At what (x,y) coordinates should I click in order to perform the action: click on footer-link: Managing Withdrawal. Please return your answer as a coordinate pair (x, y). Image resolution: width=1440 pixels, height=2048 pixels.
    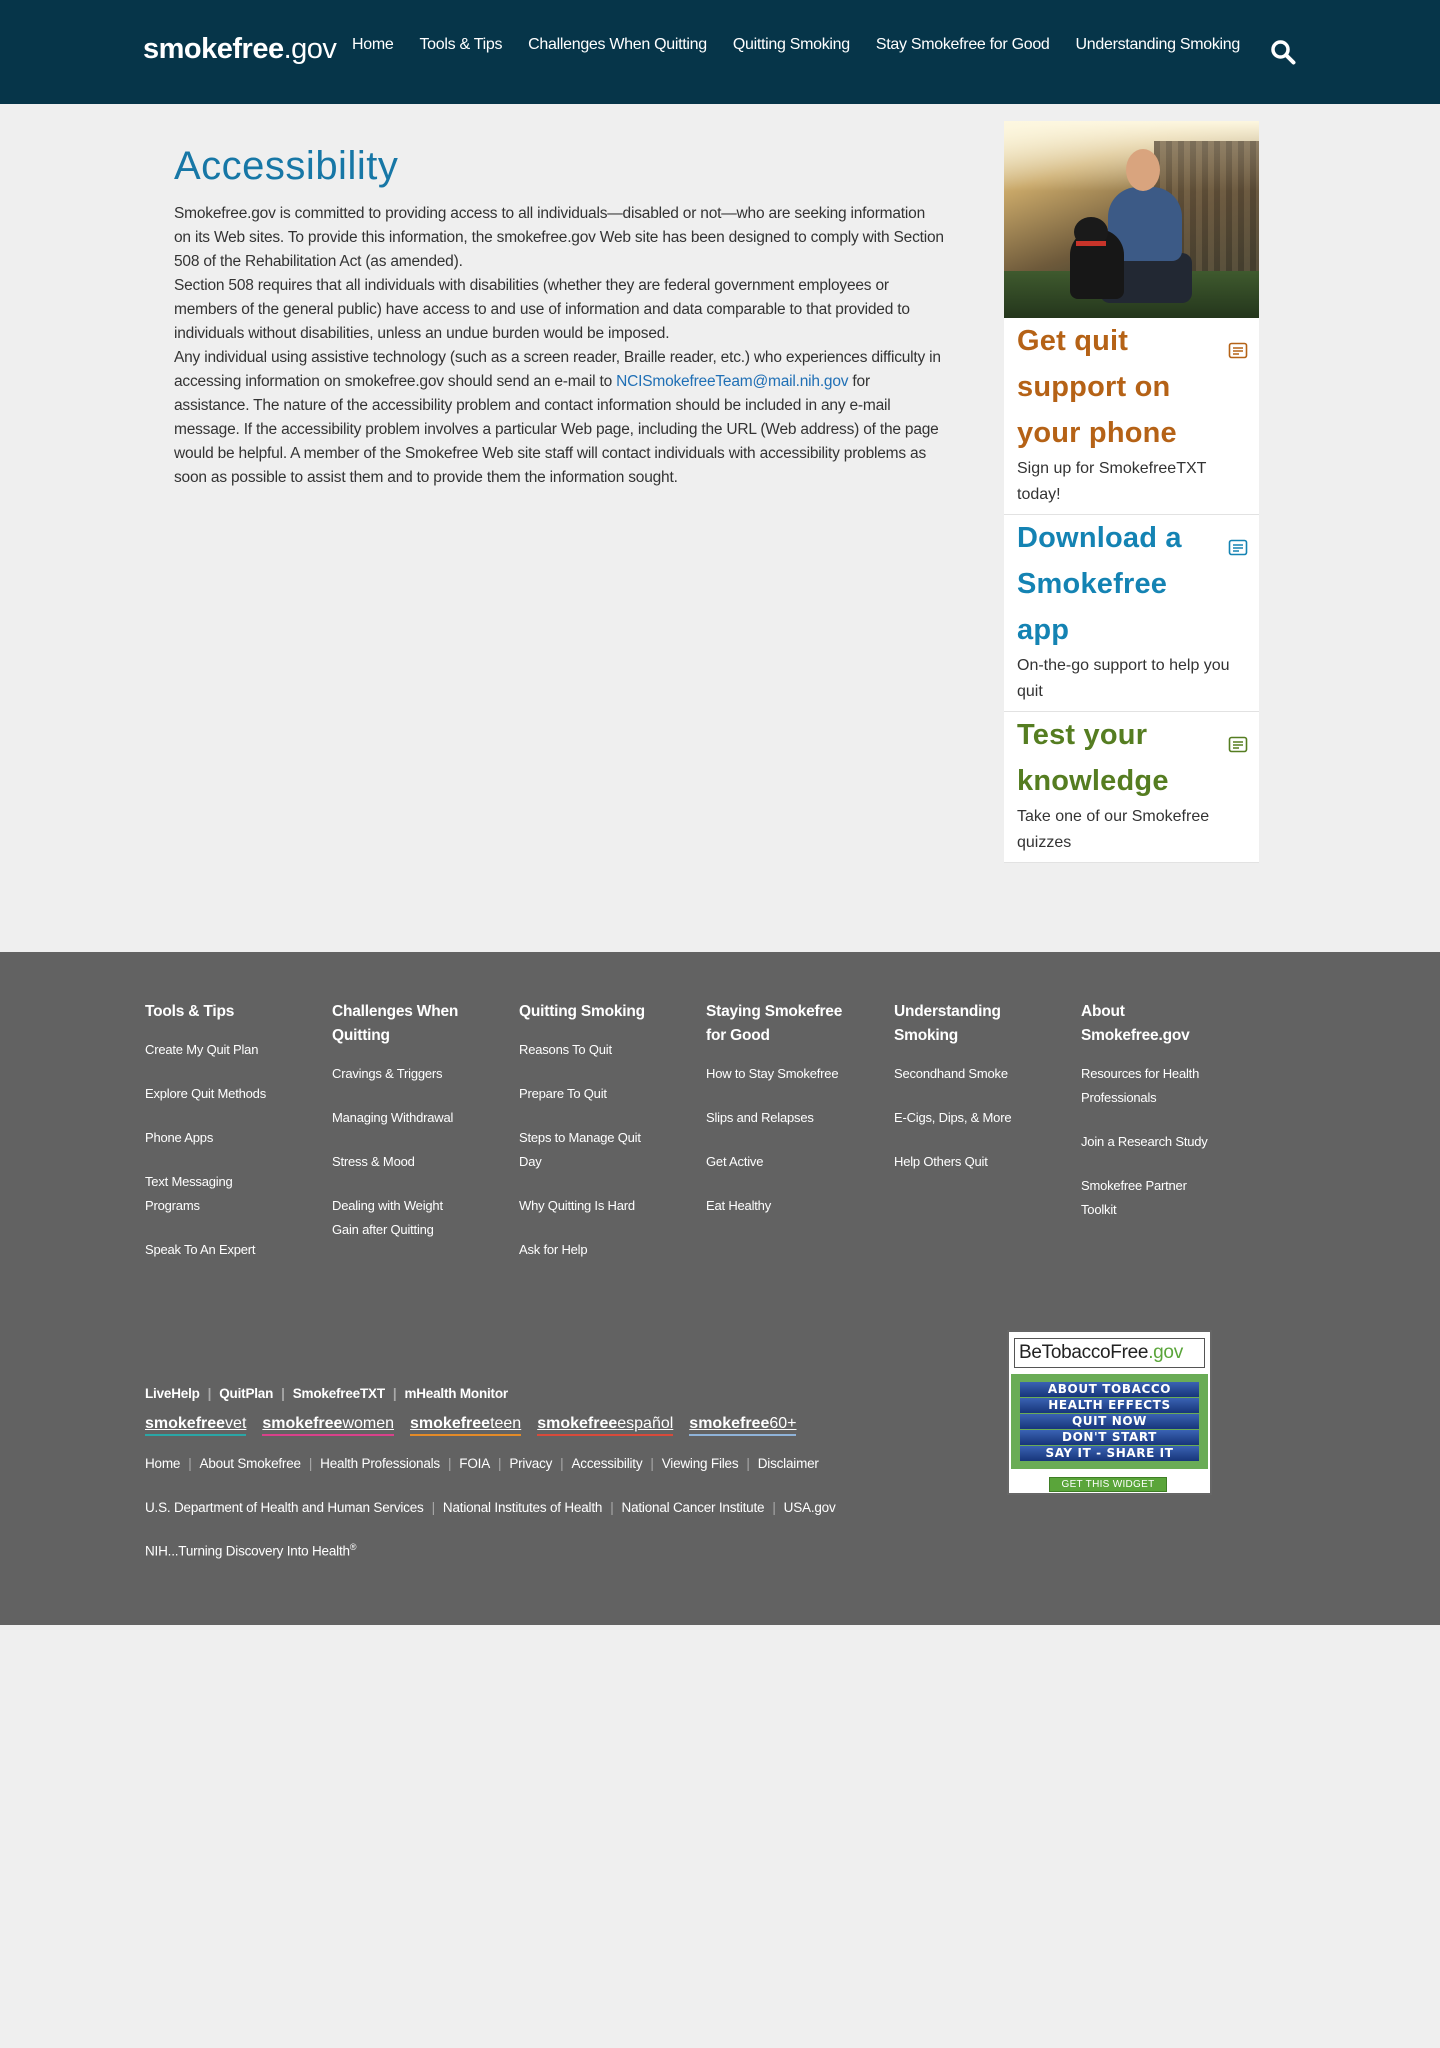
    Looking at the image, I should click on (417, 1118).